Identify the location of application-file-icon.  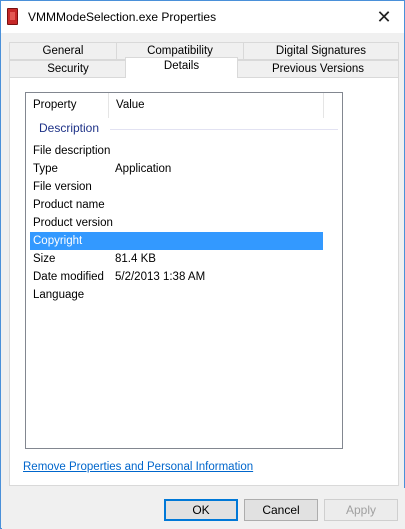
(12, 16).